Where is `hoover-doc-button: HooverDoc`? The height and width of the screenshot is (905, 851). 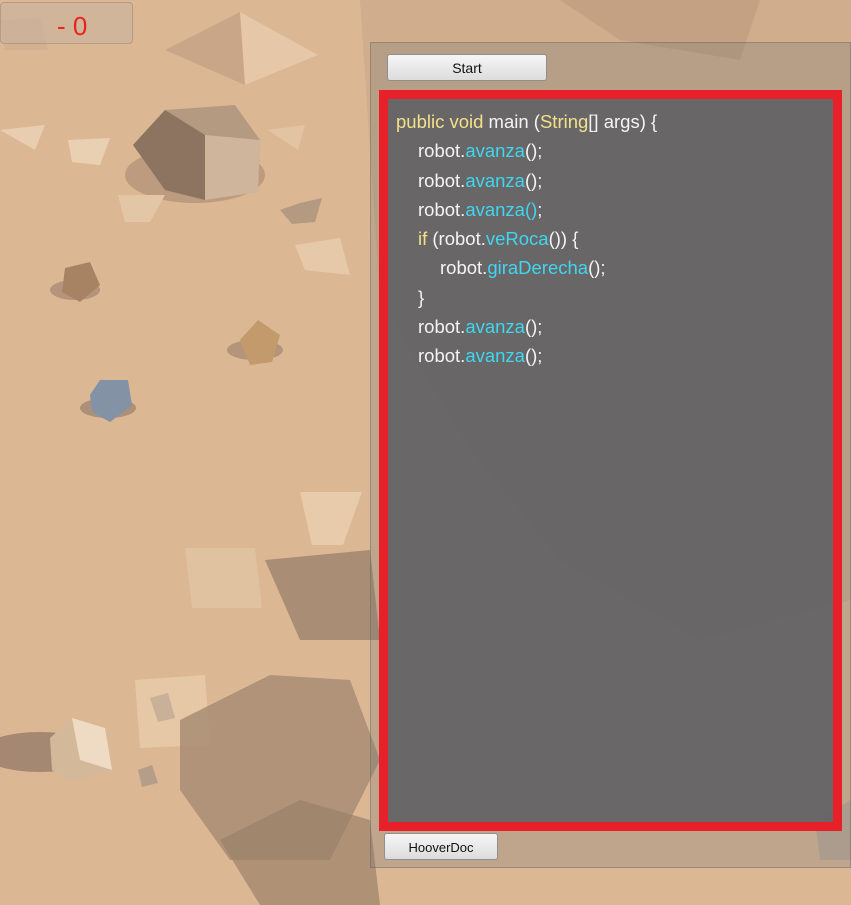 hoover-doc-button: HooverDoc is located at coordinates (441, 846).